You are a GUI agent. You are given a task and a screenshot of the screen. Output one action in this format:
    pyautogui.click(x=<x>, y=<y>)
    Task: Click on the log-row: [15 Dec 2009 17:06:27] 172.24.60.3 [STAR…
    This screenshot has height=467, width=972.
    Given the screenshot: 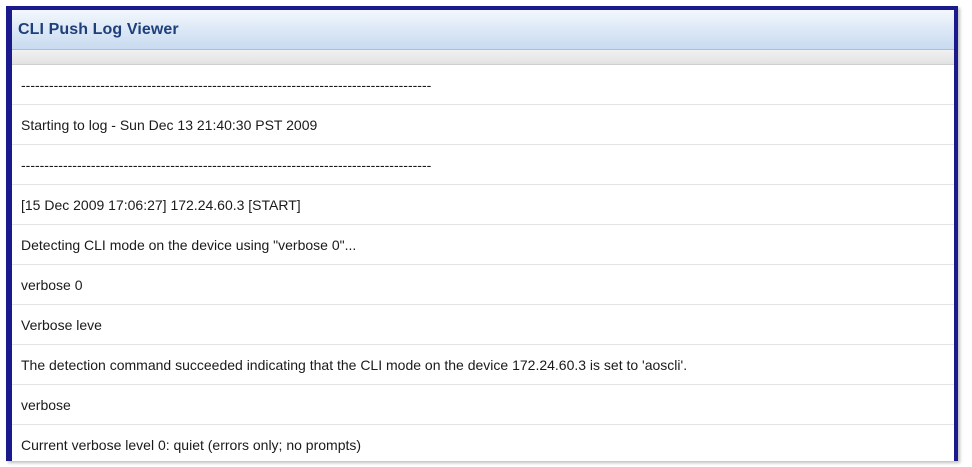 What is the action you would take?
    pyautogui.click(x=483, y=205)
    